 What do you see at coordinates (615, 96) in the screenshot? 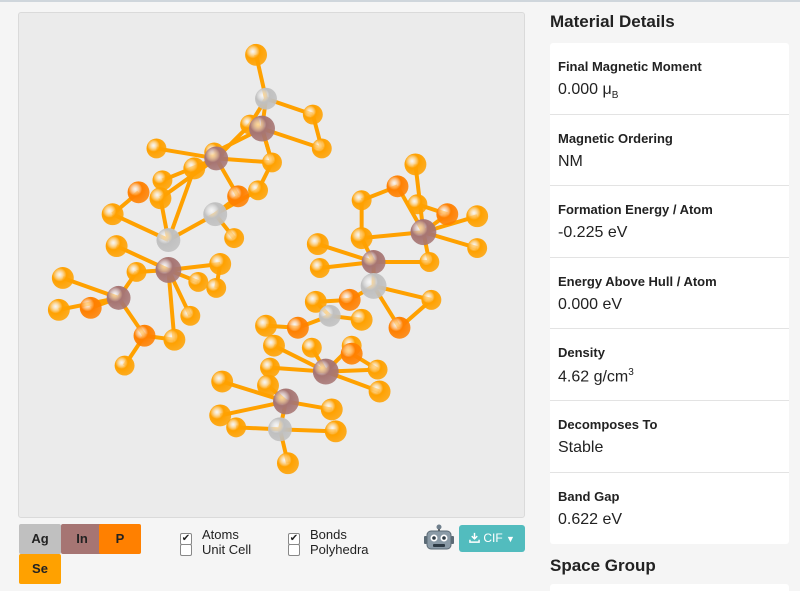
I see `unit-subscript: B` at bounding box center [615, 96].